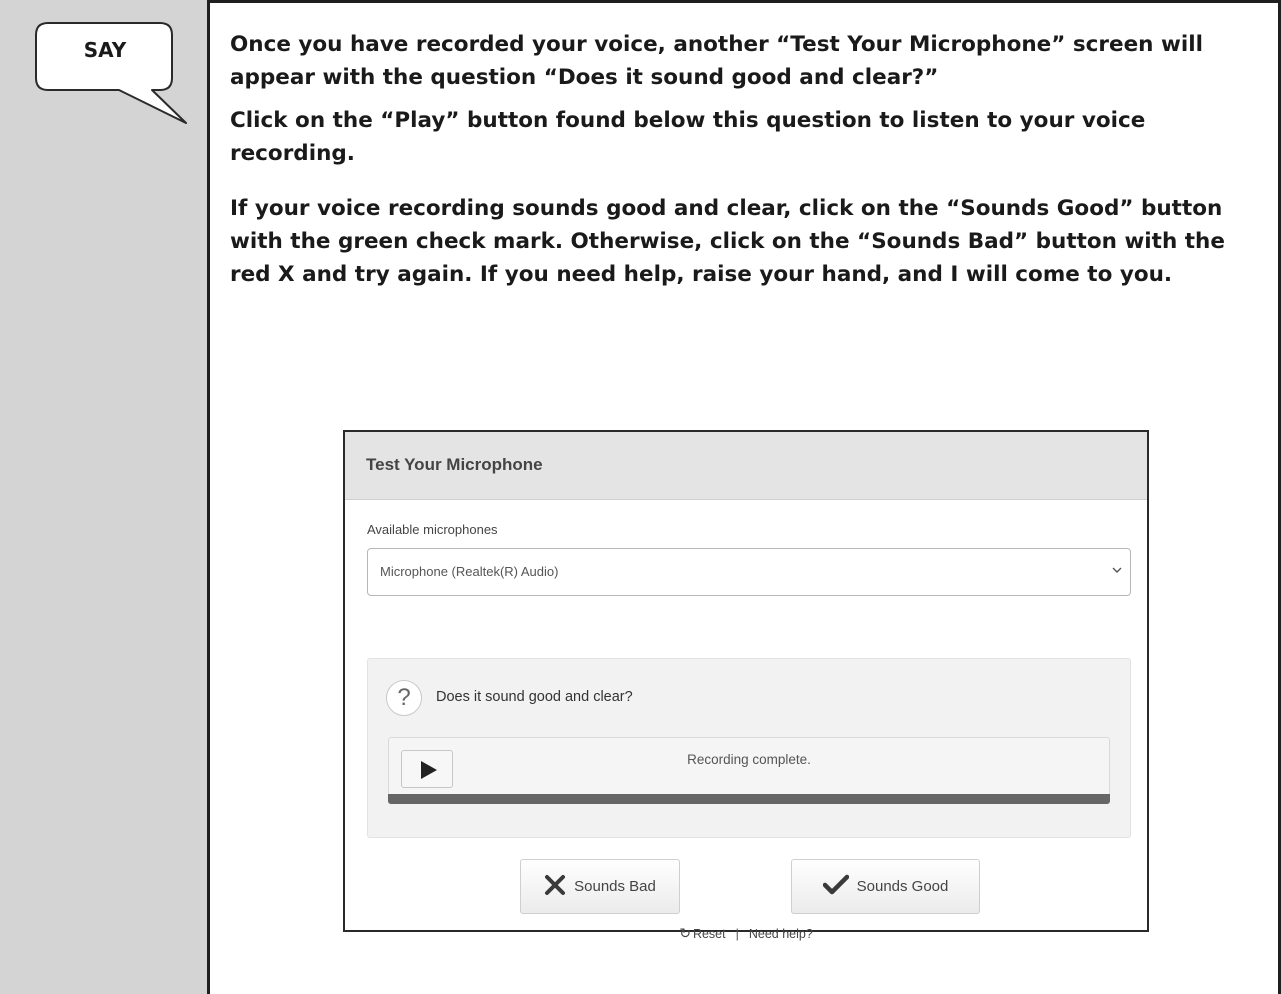  What do you see at coordinates (749, 770) in the screenshot?
I see `audio-player: Recording complete.` at bounding box center [749, 770].